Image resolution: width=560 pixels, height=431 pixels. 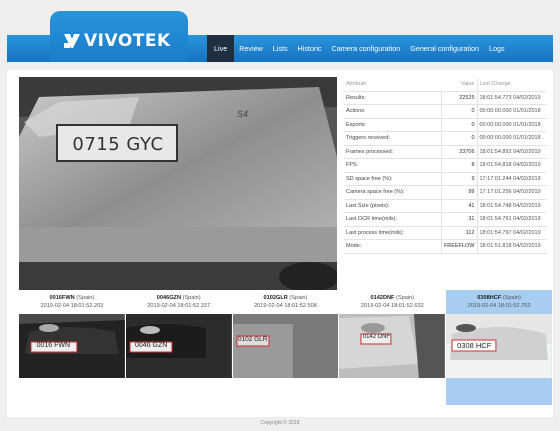 What do you see at coordinates (459, 98) in the screenshot?
I see `value-cell: 22525` at bounding box center [459, 98].